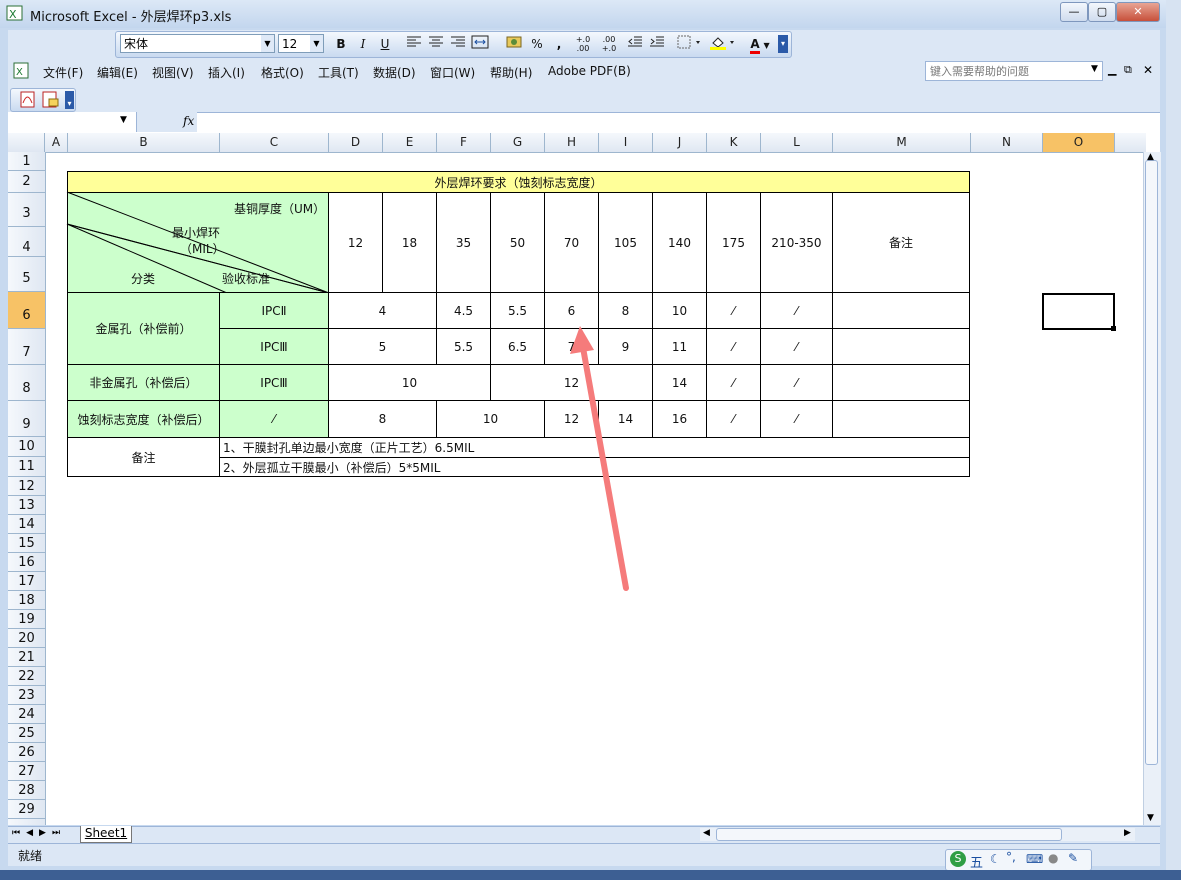 This screenshot has width=1181, height=880. What do you see at coordinates (1128, 70) in the screenshot?
I see `doc-restore-icon: ⧉` at bounding box center [1128, 70].